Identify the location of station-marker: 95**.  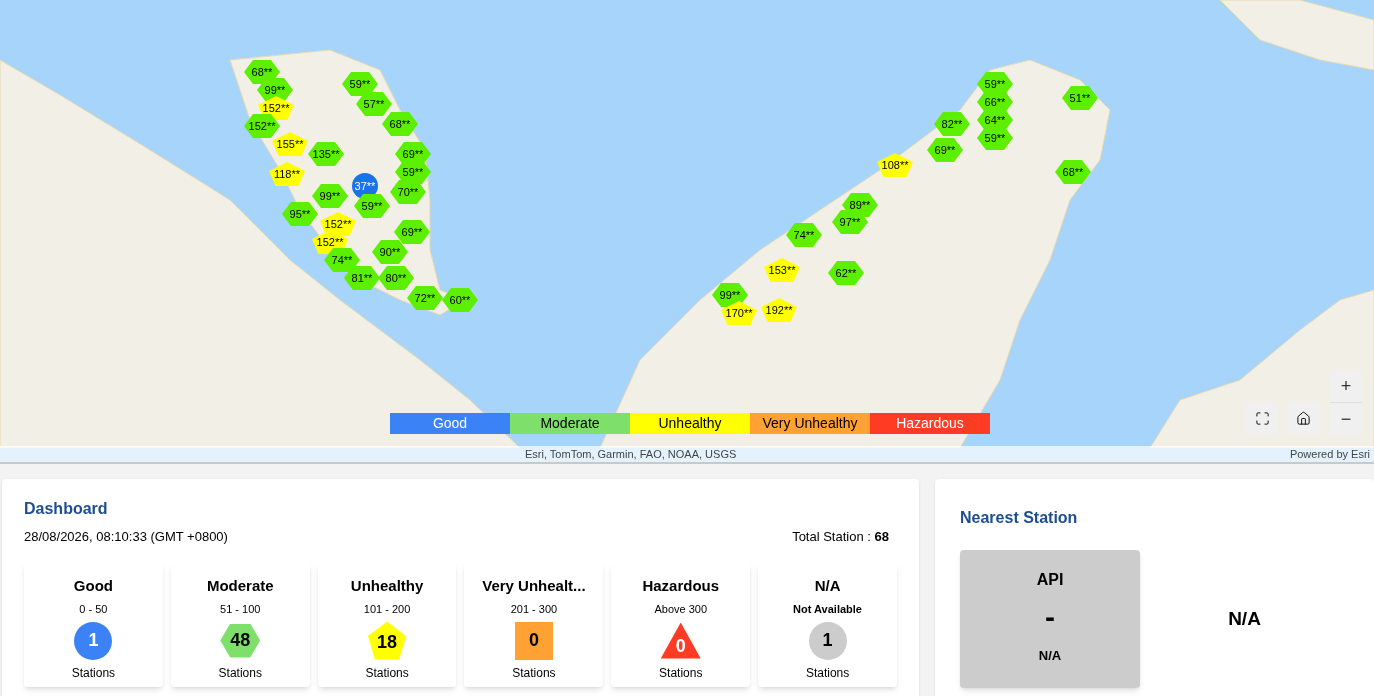
(300, 214).